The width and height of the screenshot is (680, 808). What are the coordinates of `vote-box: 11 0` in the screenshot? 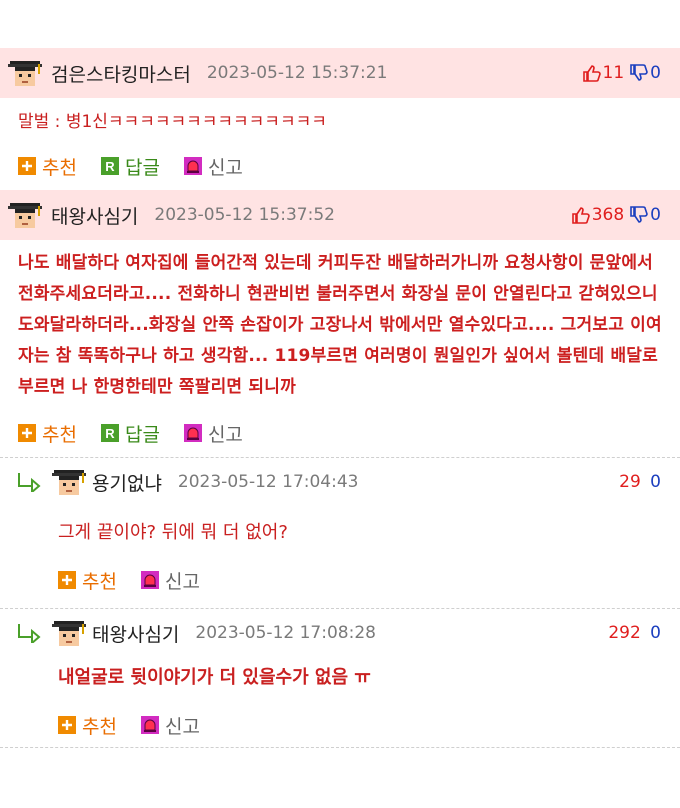 It's located at (621, 73).